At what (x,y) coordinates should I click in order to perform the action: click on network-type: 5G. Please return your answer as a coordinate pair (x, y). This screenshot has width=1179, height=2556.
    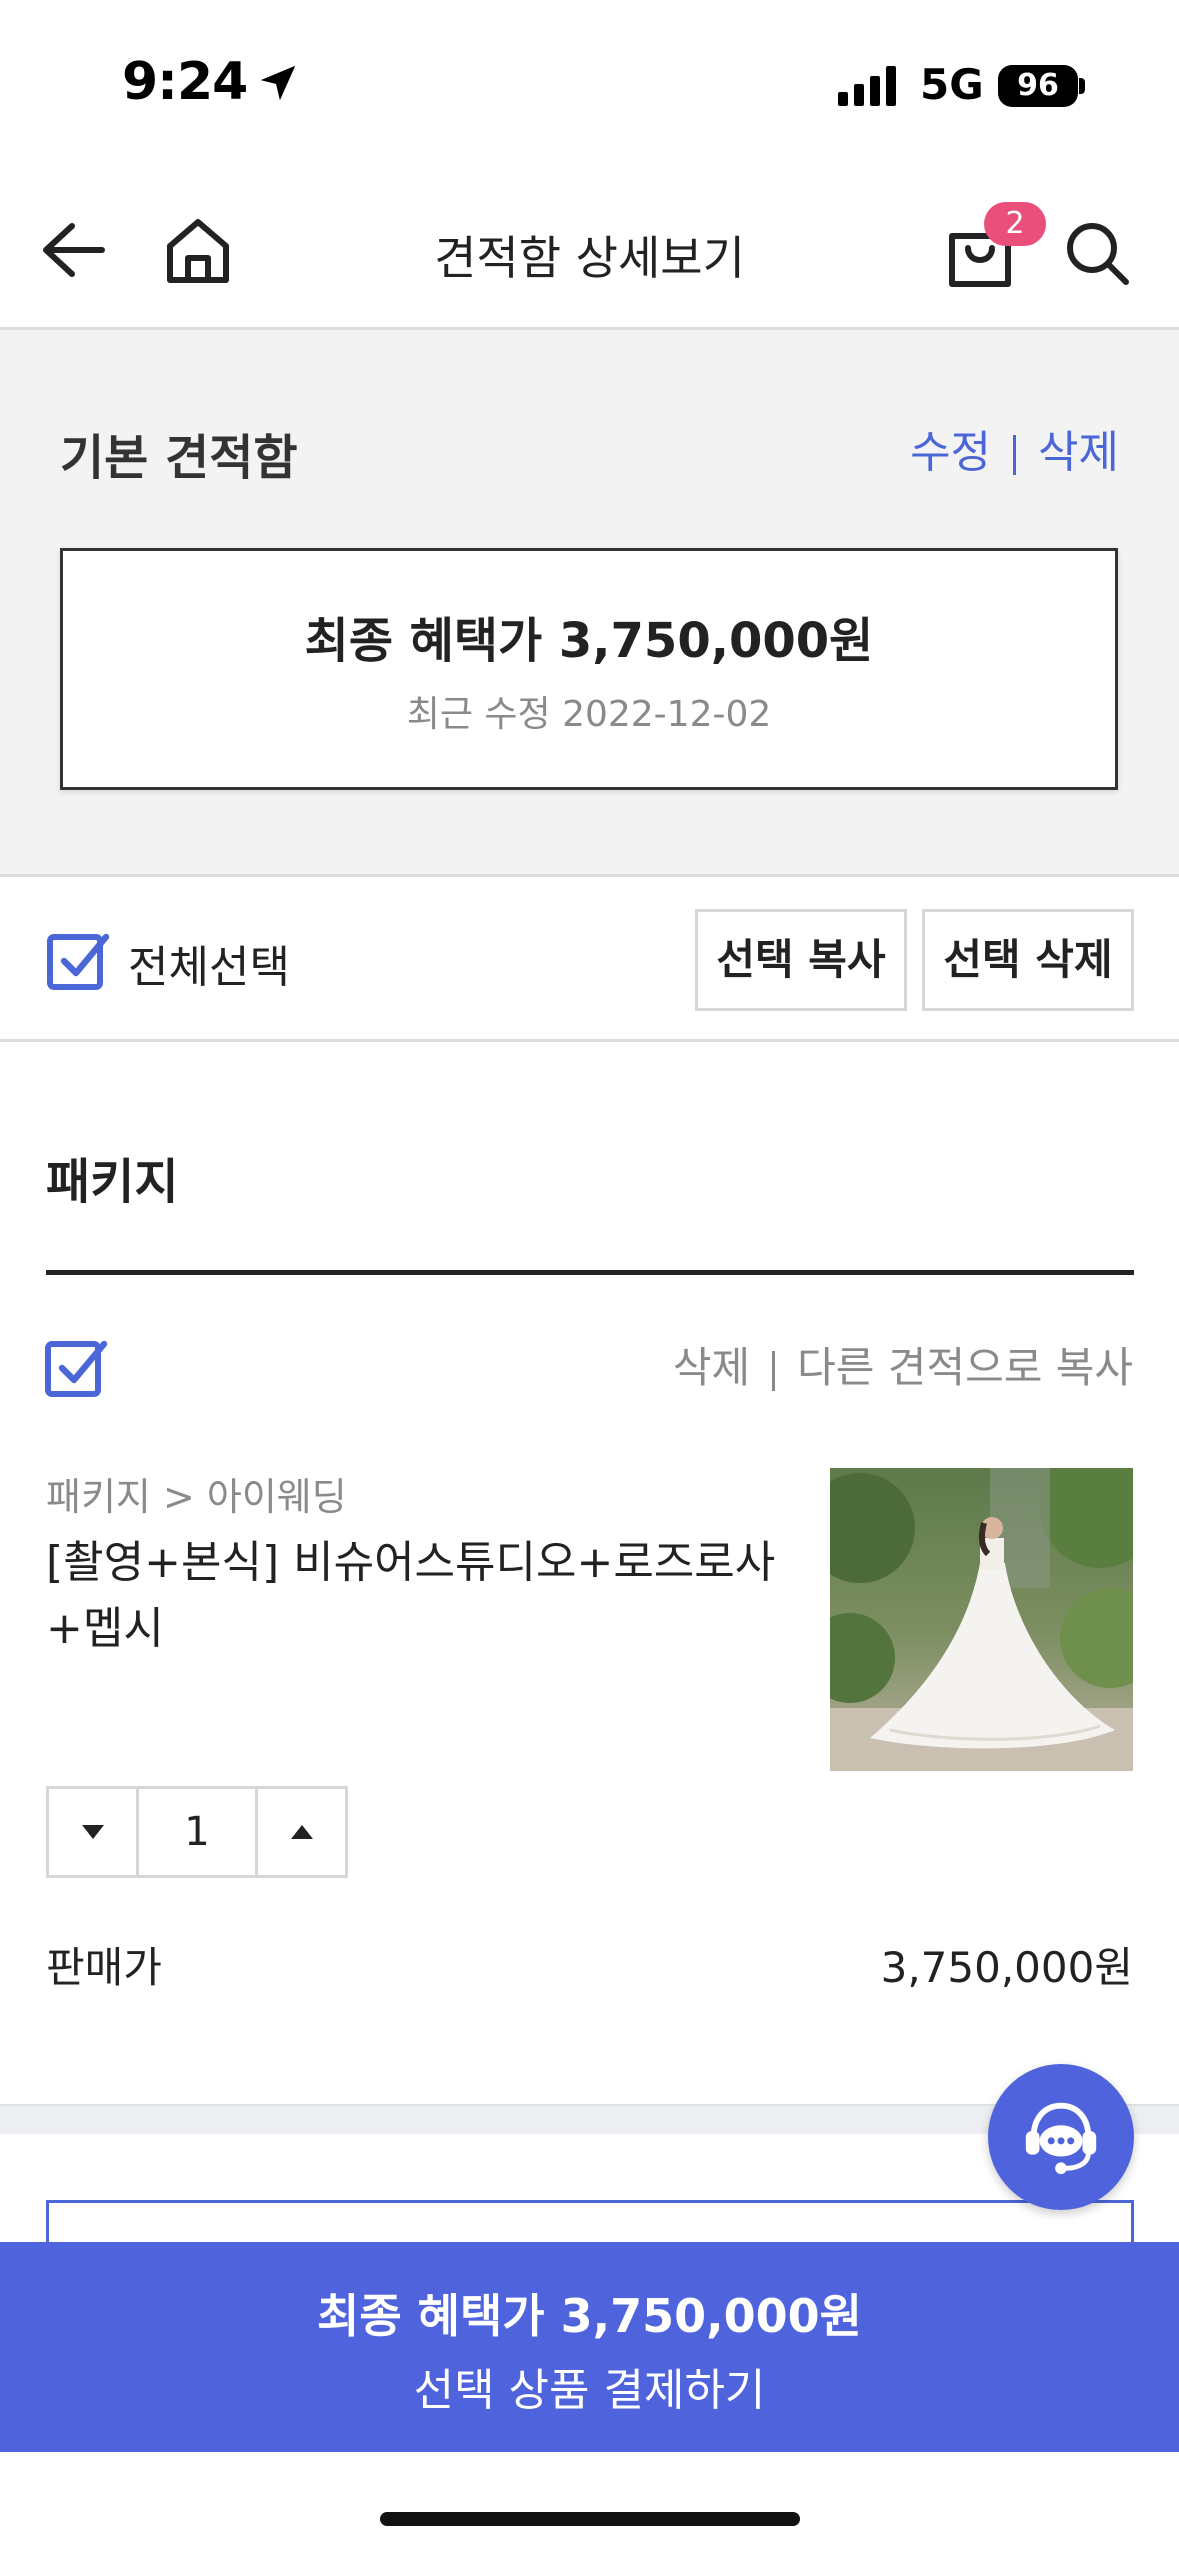
    Looking at the image, I should click on (952, 84).